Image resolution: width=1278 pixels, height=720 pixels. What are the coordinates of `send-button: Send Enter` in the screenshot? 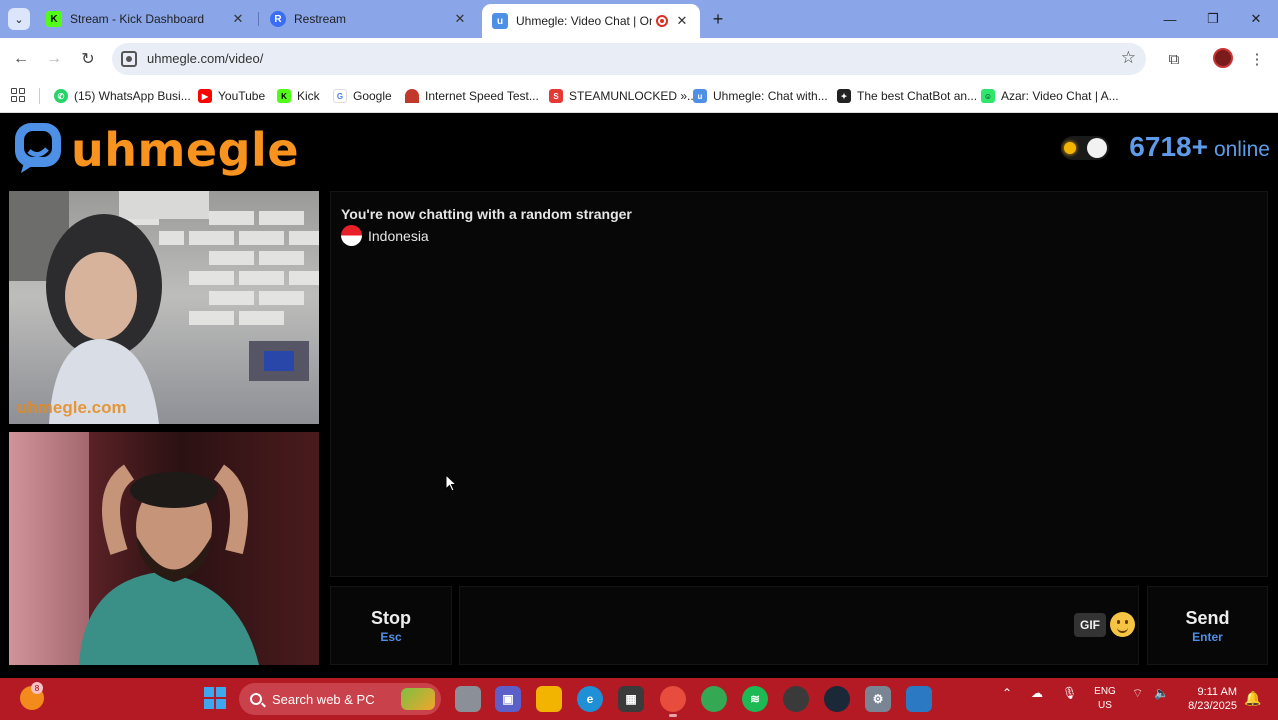 It's located at (1207, 625).